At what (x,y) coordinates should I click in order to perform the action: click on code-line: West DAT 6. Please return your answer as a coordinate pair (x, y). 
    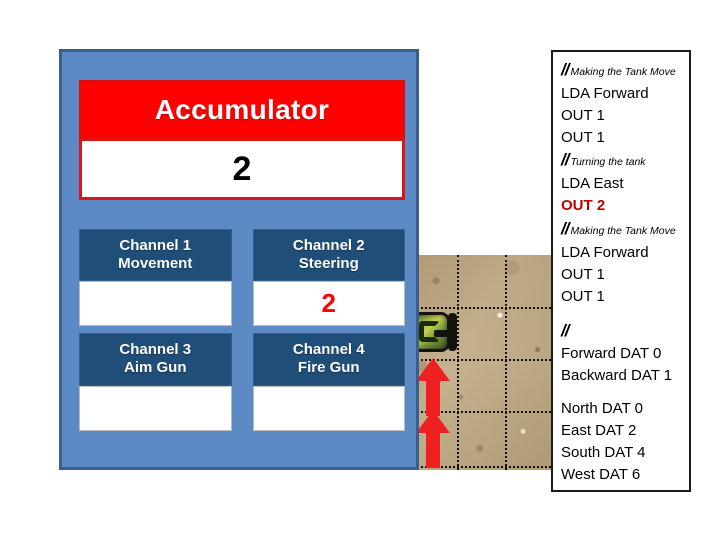
    Looking at the image, I should click on (601, 474).